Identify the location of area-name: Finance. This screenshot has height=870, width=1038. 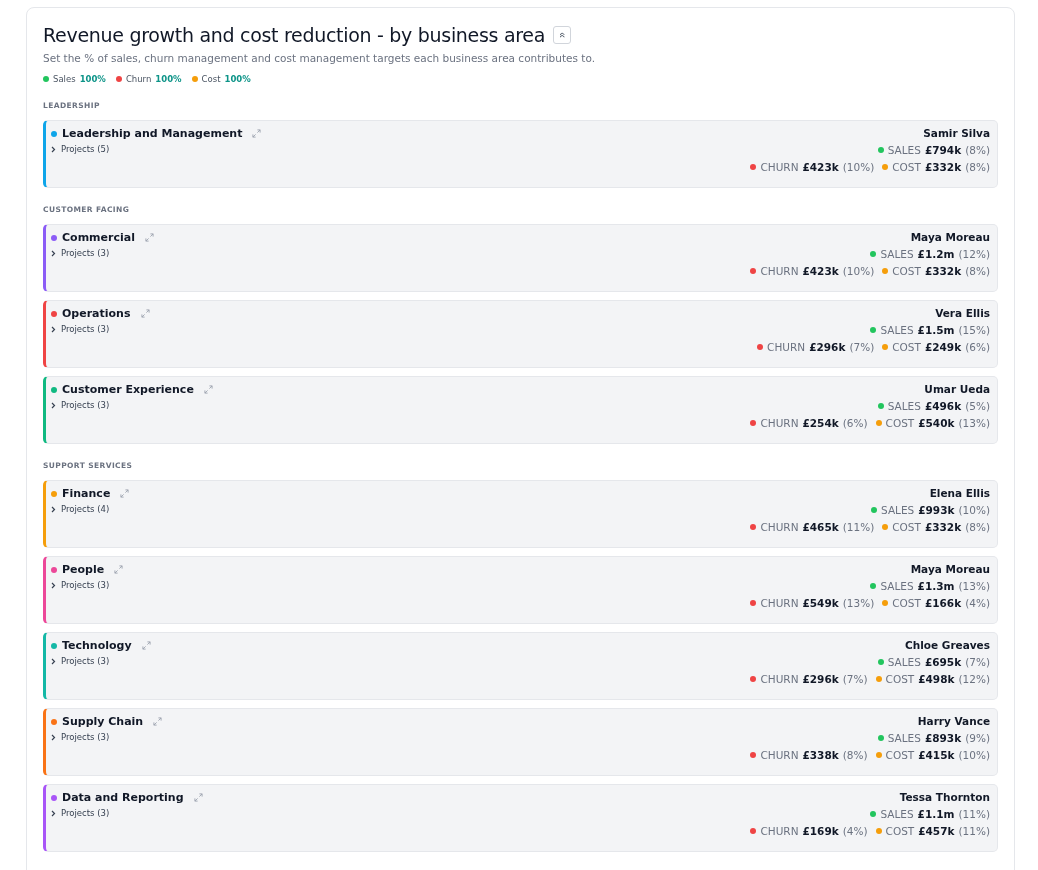
(86, 493).